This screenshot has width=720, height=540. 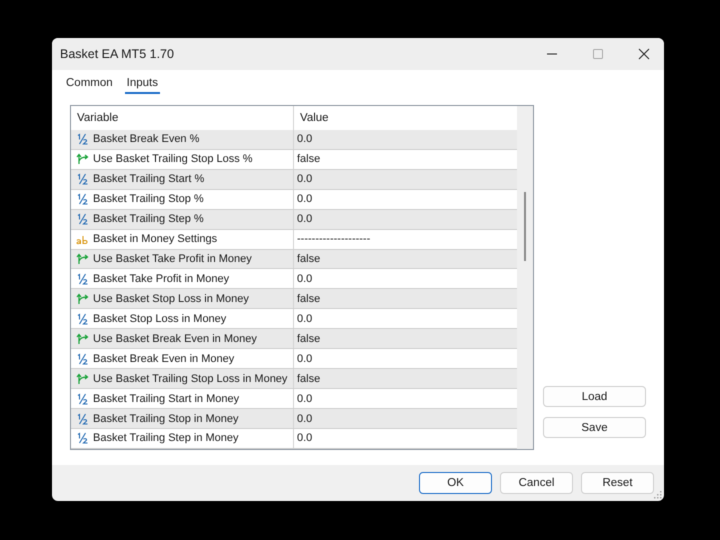 I want to click on variable-name: Basket Stop Loss in Money, so click(x=159, y=318).